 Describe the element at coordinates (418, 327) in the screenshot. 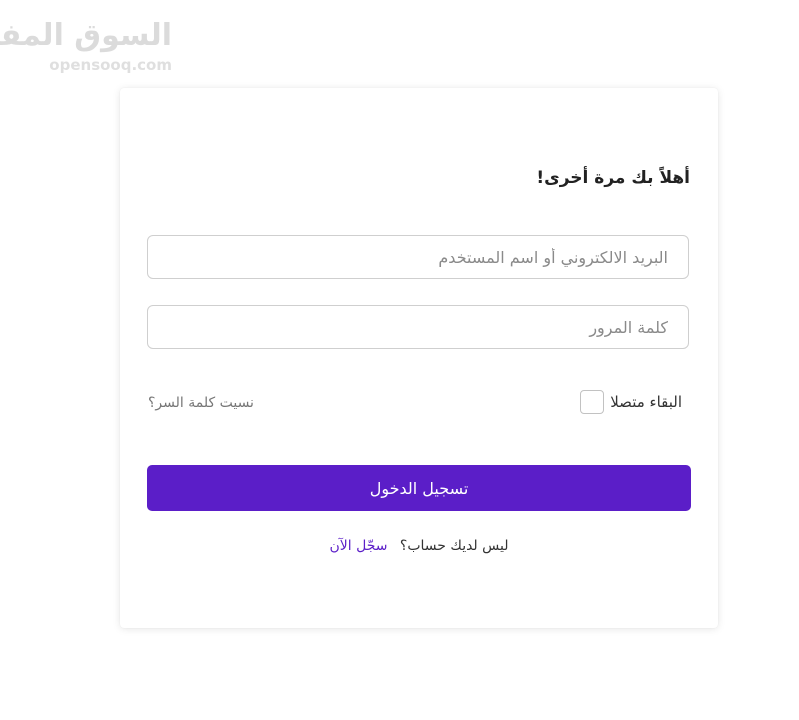

I see `password-input` at that location.